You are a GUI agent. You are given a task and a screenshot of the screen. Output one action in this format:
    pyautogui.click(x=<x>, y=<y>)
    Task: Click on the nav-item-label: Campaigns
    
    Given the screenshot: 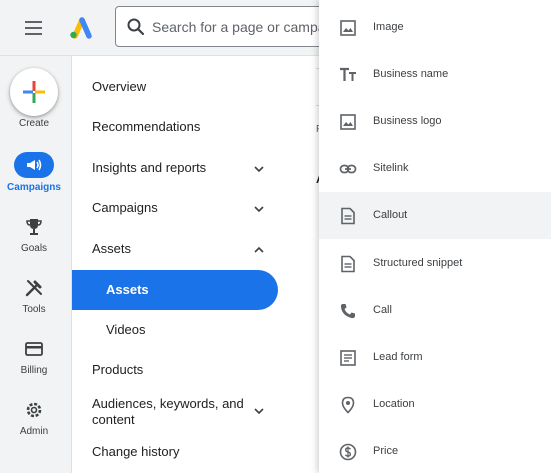 What is the action you would take?
    pyautogui.click(x=125, y=207)
    